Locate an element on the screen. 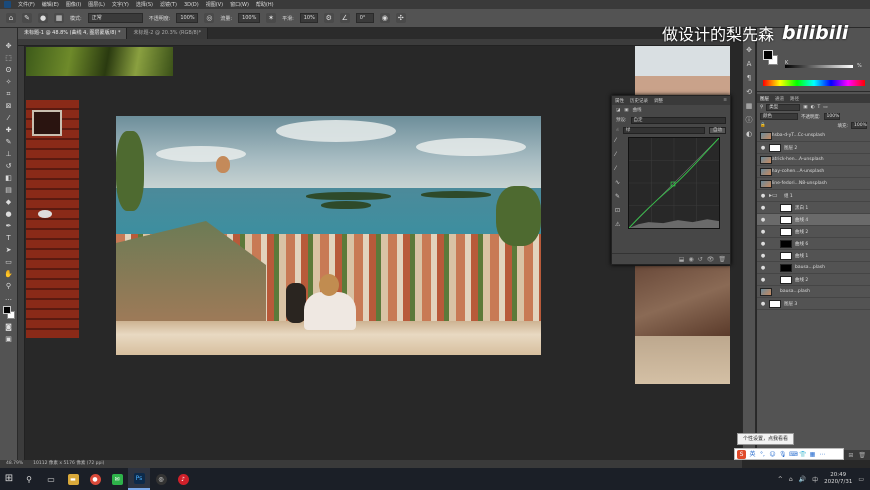 This screenshot has height=490, width=870. menu-select: 选择(S) is located at coordinates (144, 4).